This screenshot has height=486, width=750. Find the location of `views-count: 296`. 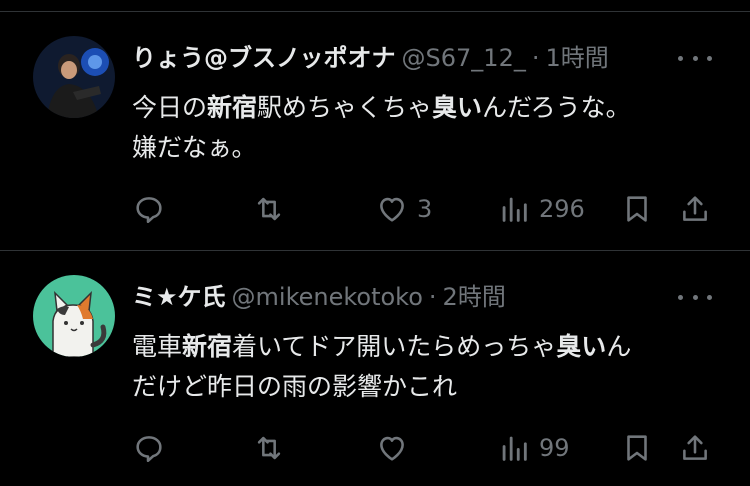

views-count: 296 is located at coordinates (562, 209).